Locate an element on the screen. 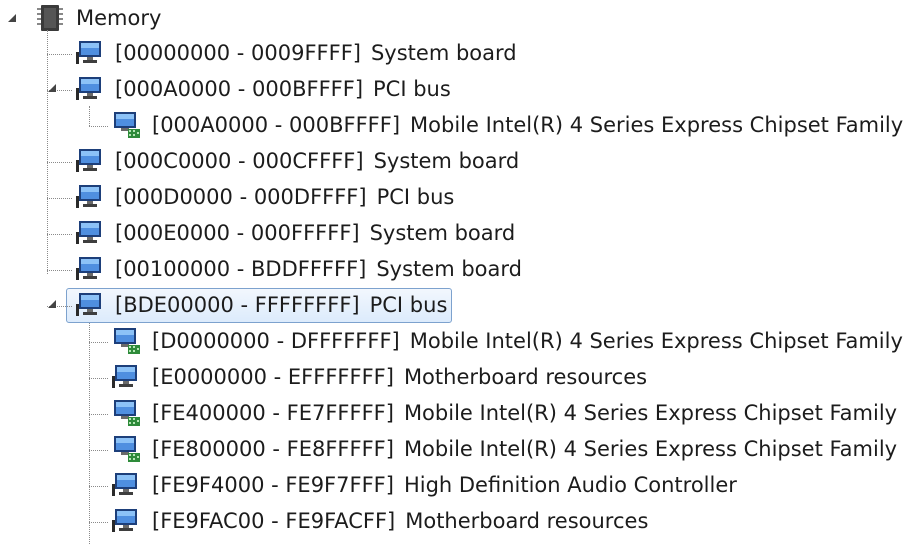  memory-range: [00000000 - 0009FFFF] is located at coordinates (238, 53).